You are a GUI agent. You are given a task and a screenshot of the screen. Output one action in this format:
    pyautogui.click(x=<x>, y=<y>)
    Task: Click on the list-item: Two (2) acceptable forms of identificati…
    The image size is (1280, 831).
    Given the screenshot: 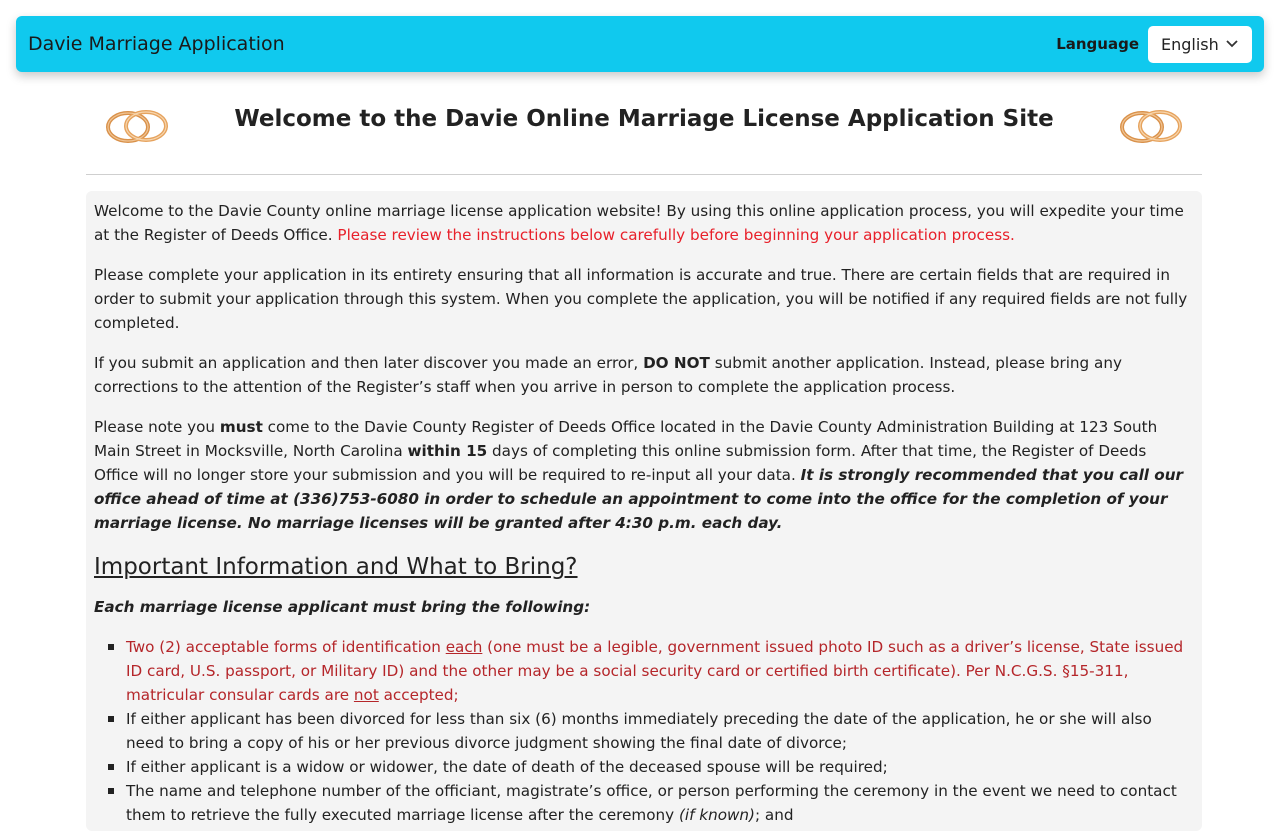 What is the action you would take?
    pyautogui.click(x=651, y=671)
    